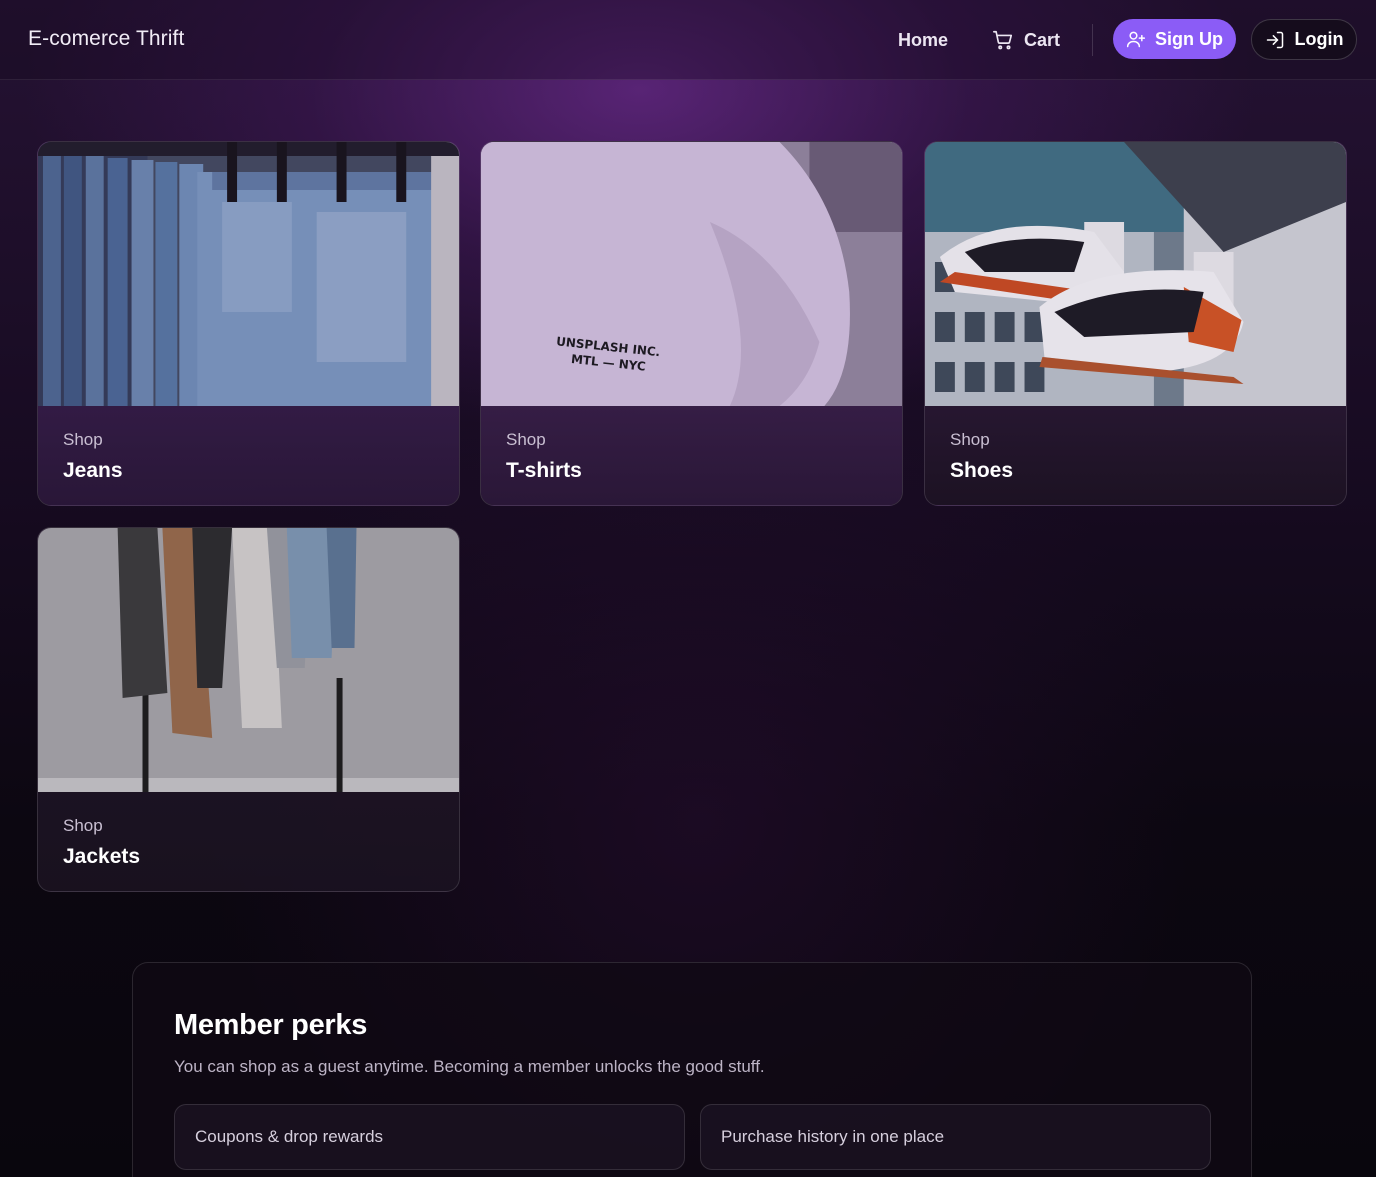  I want to click on category-card-tshirts: UNSPLASH INC. MTL — NYC Shop T-shirts, so click(691, 323).